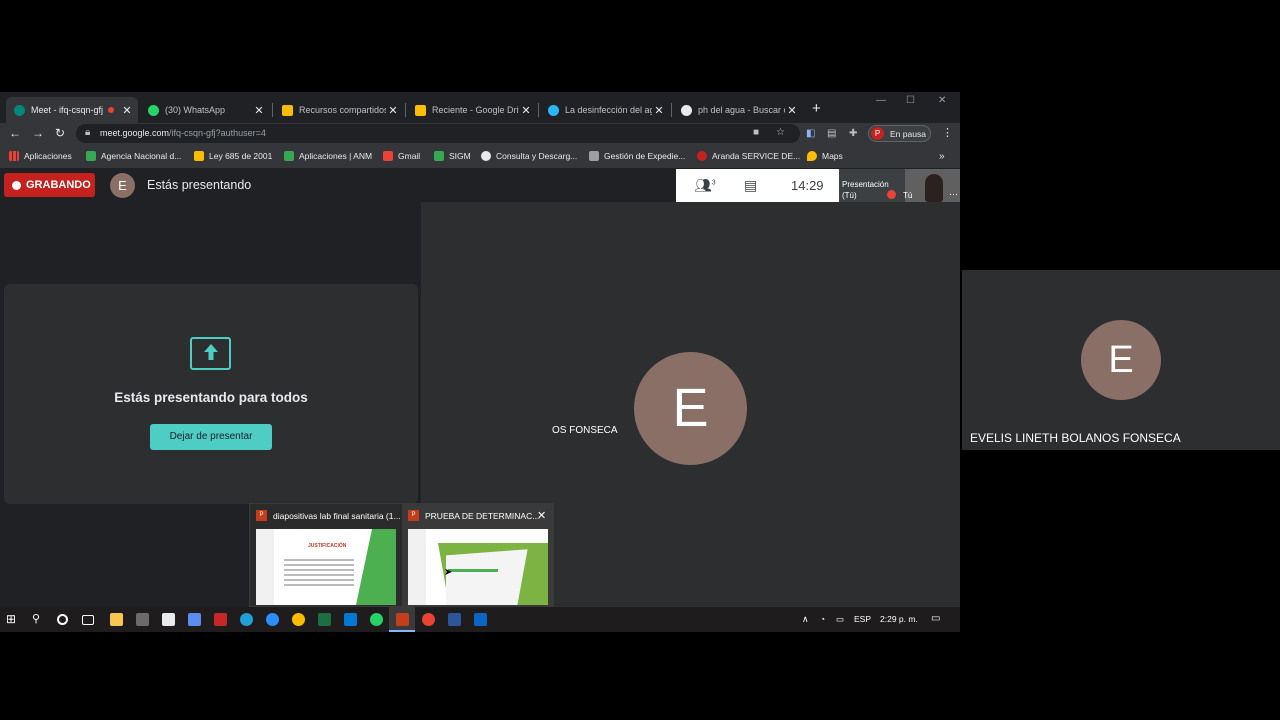 The image size is (1280, 720). I want to click on reload-icon: ↻, so click(60, 133).